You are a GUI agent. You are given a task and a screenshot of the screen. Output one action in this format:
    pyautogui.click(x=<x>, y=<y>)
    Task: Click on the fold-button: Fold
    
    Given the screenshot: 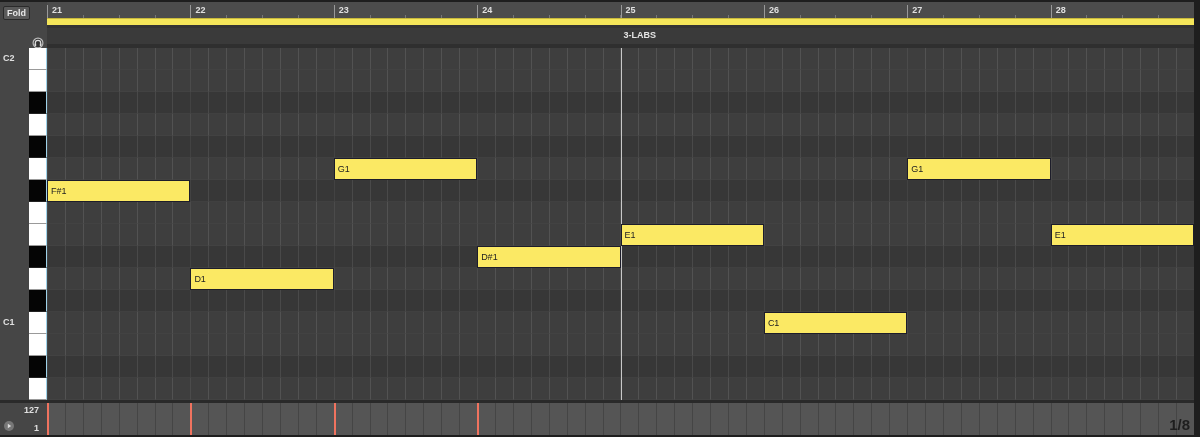 What is the action you would take?
    pyautogui.click(x=16, y=13)
    